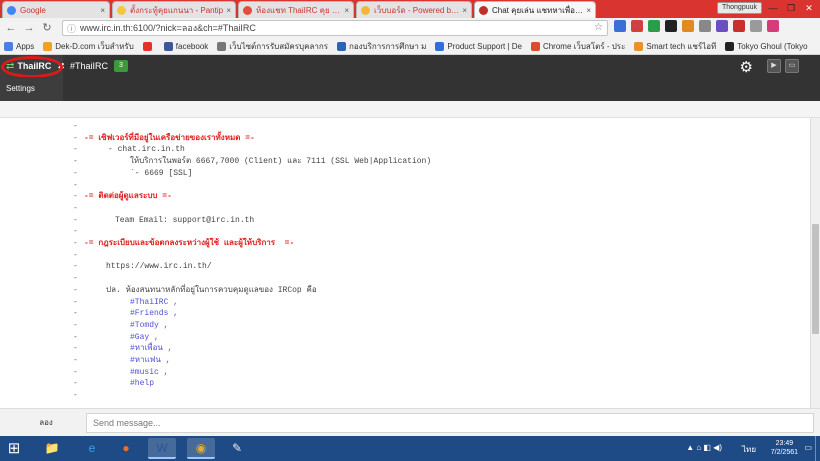 The image size is (820, 461). What do you see at coordinates (154, 314) in the screenshot?
I see `message-text: #Friends ,` at bounding box center [154, 314].